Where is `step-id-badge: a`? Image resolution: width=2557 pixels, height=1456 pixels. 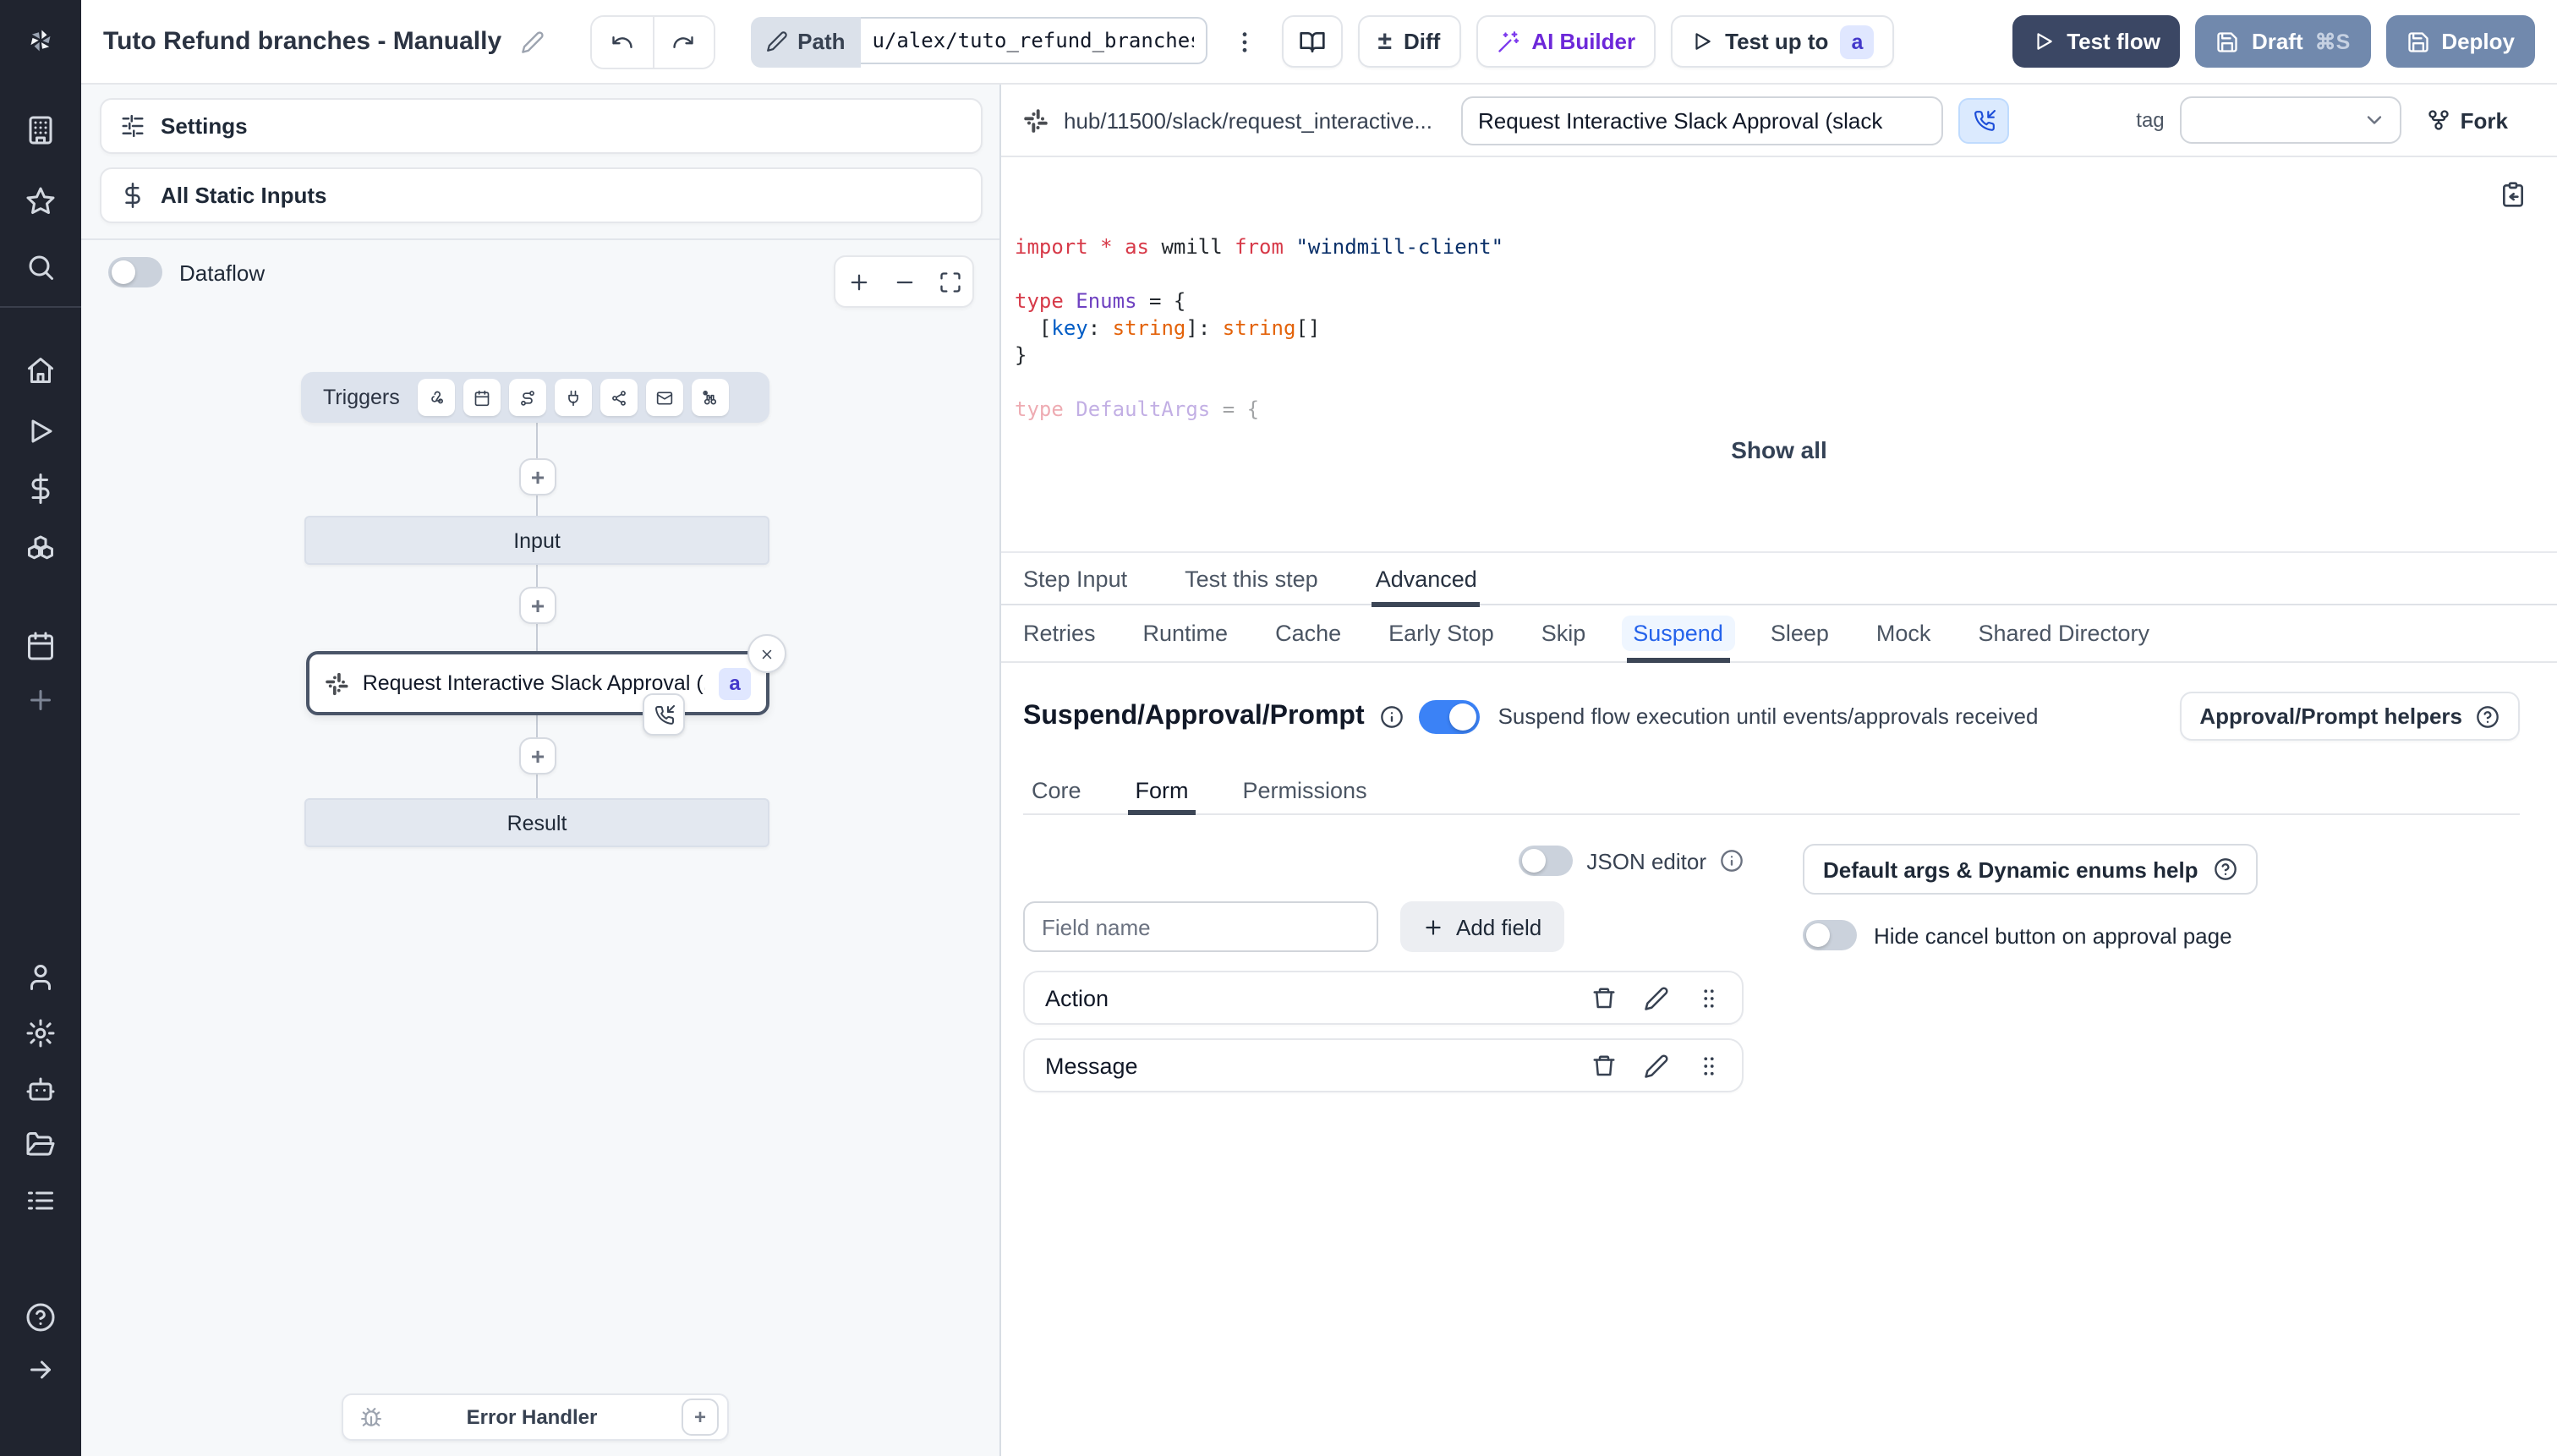 step-id-badge: a is located at coordinates (735, 683).